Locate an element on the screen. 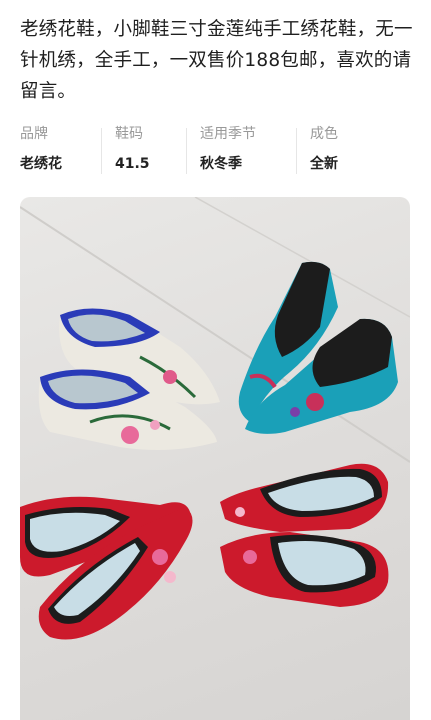 The width and height of the screenshot is (431, 720). attribute-label: 品牌 is located at coordinates (34, 134).